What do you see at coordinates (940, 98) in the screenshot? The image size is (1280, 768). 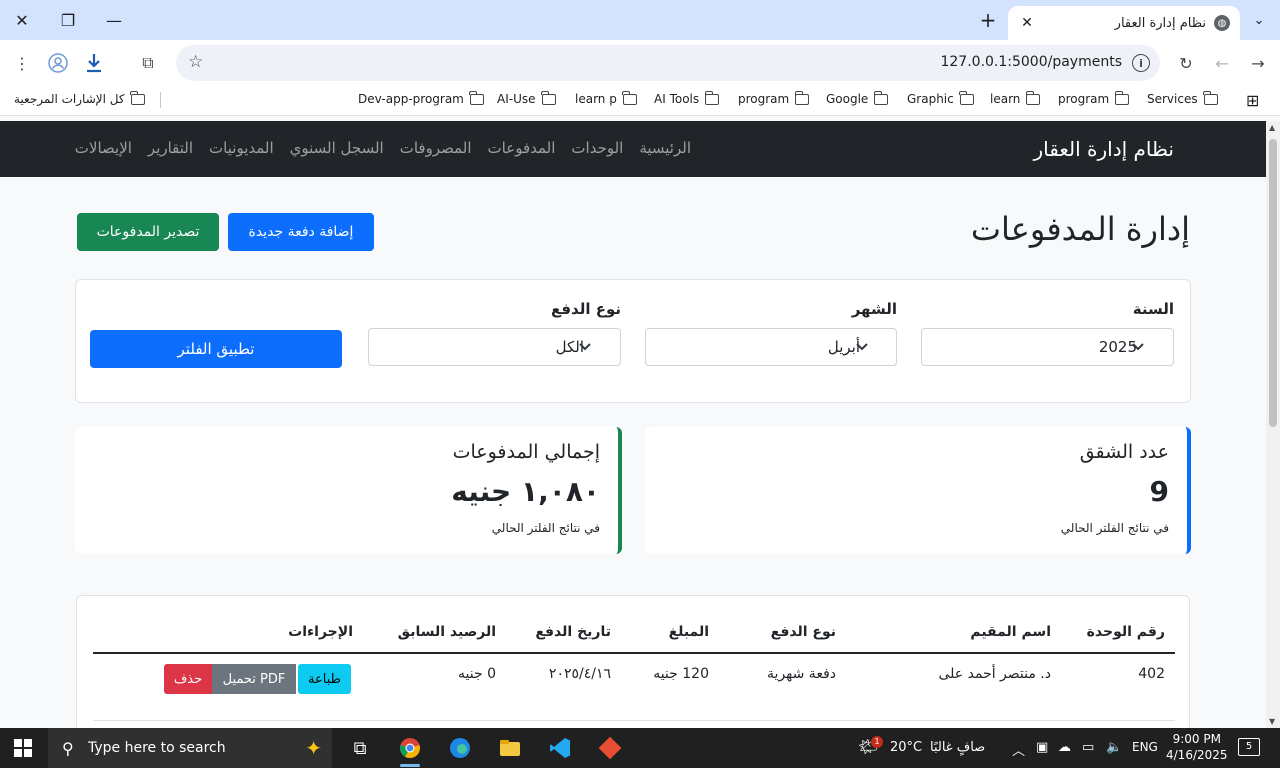 I see `bookmark-graphic: Graphic` at bounding box center [940, 98].